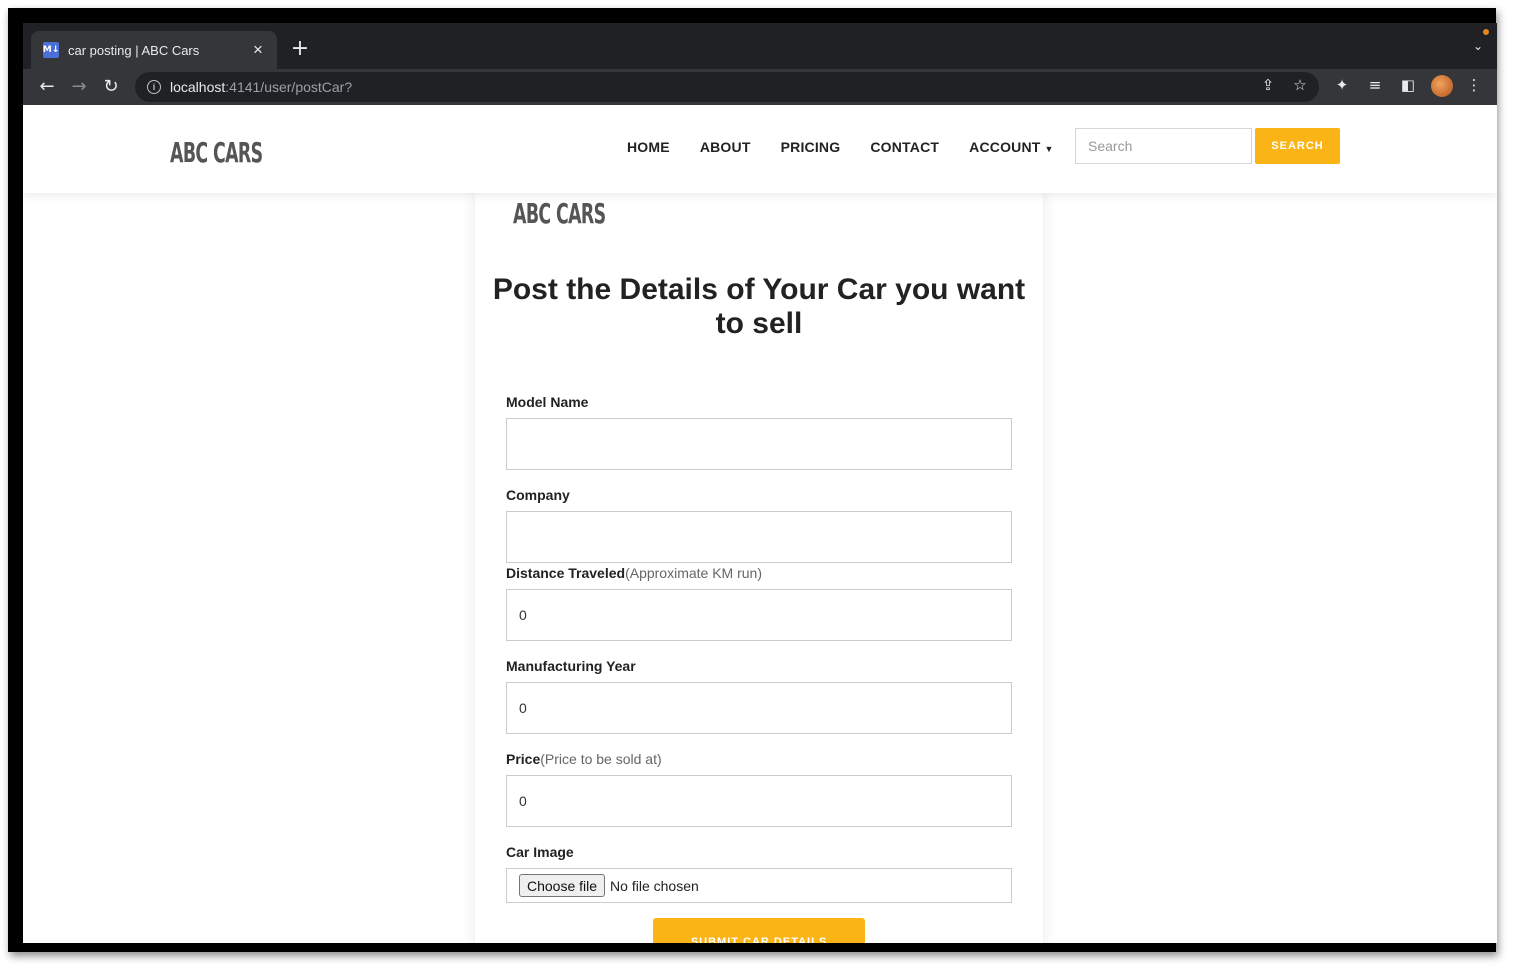  What do you see at coordinates (760, 46) in the screenshot?
I see `tab-strip: M↓ car posting | ABC Cars × + ⌄` at bounding box center [760, 46].